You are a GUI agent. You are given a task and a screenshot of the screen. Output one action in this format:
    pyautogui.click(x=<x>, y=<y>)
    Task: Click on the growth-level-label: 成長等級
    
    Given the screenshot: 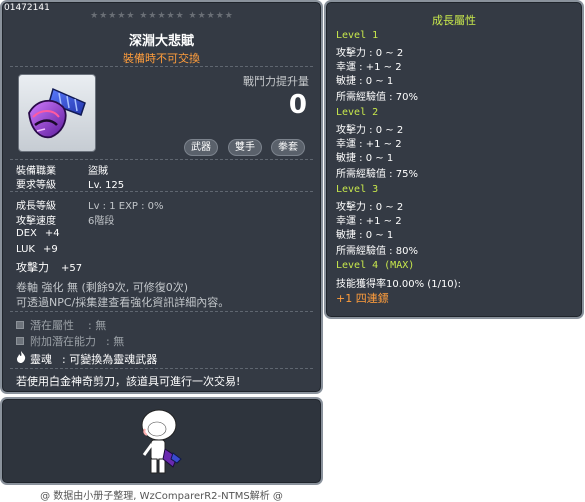 What is the action you would take?
    pyautogui.click(x=36, y=206)
    